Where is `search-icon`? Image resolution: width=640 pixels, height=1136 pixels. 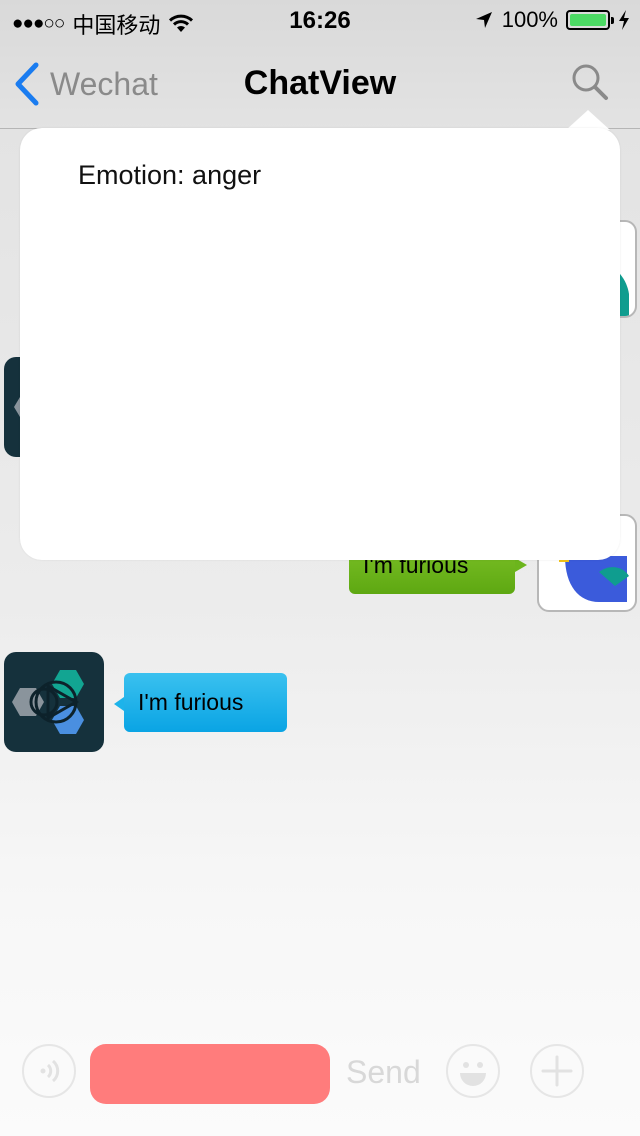 search-icon is located at coordinates (590, 82).